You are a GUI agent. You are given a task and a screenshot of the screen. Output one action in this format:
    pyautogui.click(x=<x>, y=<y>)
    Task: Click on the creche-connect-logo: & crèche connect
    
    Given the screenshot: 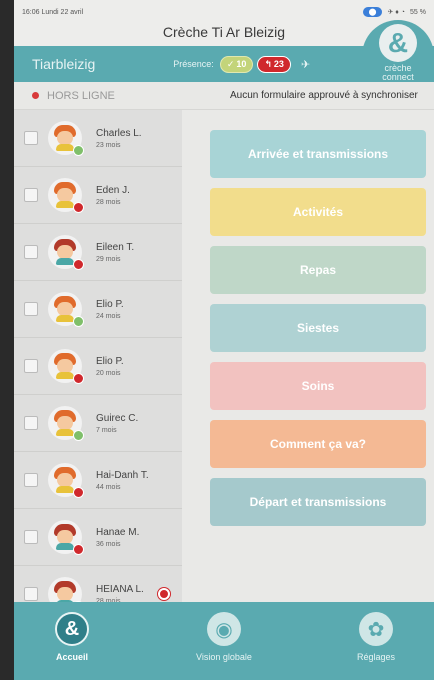 What is the action you would take?
    pyautogui.click(x=398, y=51)
    